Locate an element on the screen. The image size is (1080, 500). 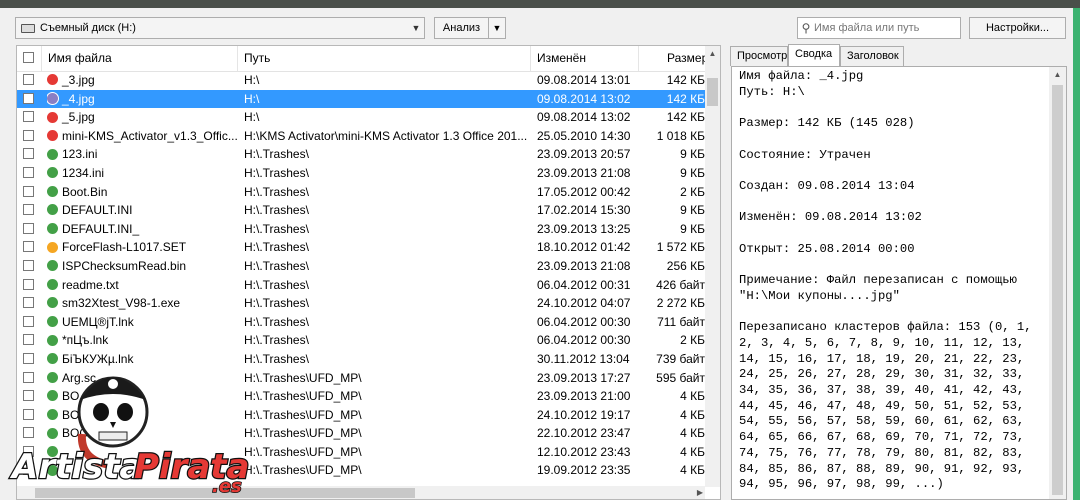
table-row: 123.ini H:\.Trashes\ 23.09.2013 20:57 9 КБ is located at coordinates (361, 154).